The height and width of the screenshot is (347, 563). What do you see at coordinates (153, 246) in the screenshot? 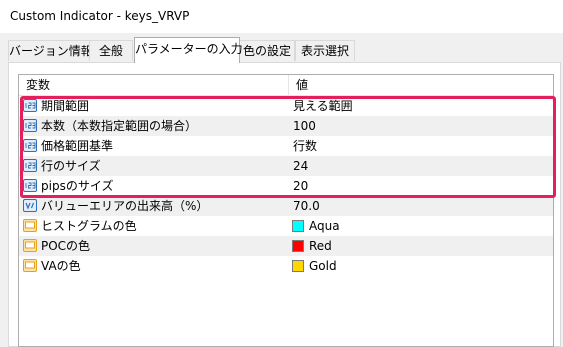
I see `variable-cell: POCの色` at bounding box center [153, 246].